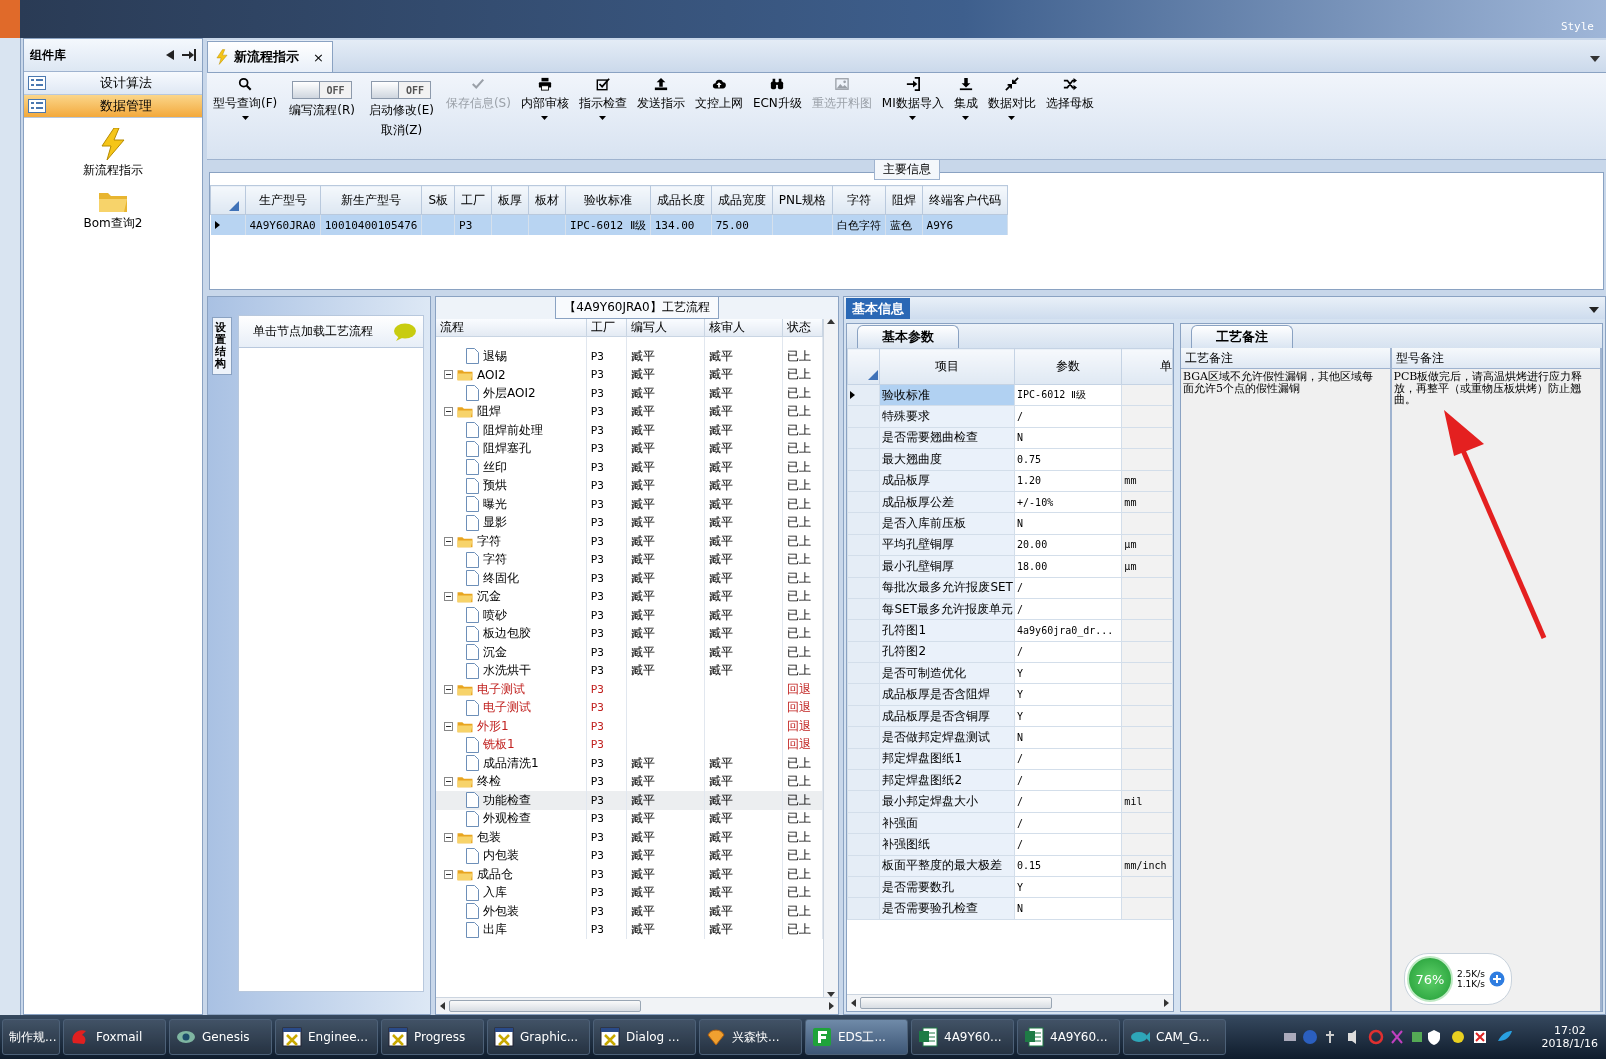 Image resolution: width=1606 pixels, height=1059 pixels. Describe the element at coordinates (544, 98) in the screenshot. I see `toolbar-button: 内部审核` at that location.